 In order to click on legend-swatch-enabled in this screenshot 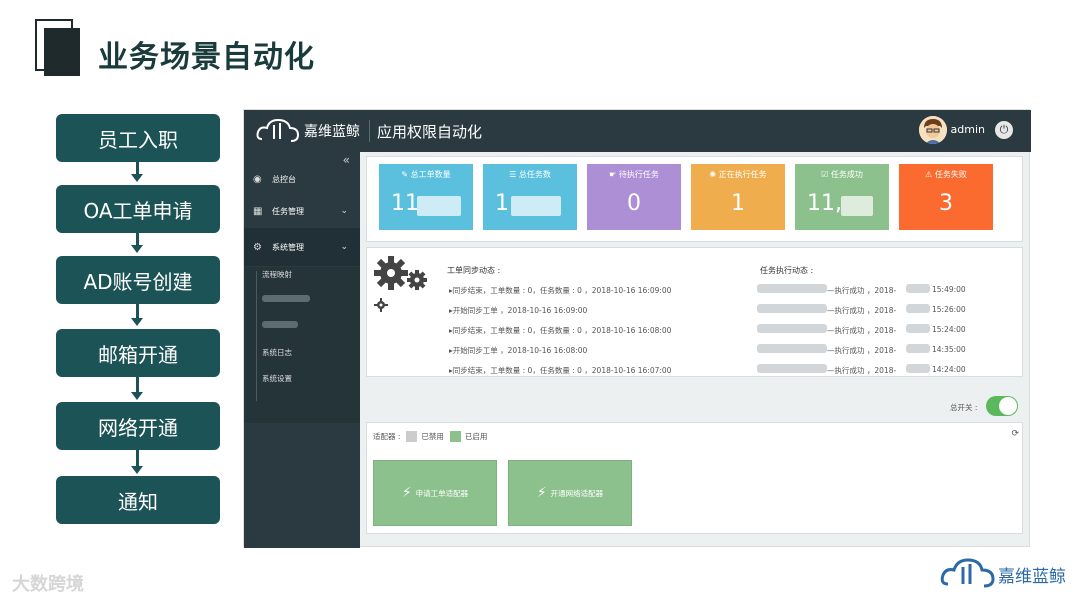, I will do `click(455, 436)`.